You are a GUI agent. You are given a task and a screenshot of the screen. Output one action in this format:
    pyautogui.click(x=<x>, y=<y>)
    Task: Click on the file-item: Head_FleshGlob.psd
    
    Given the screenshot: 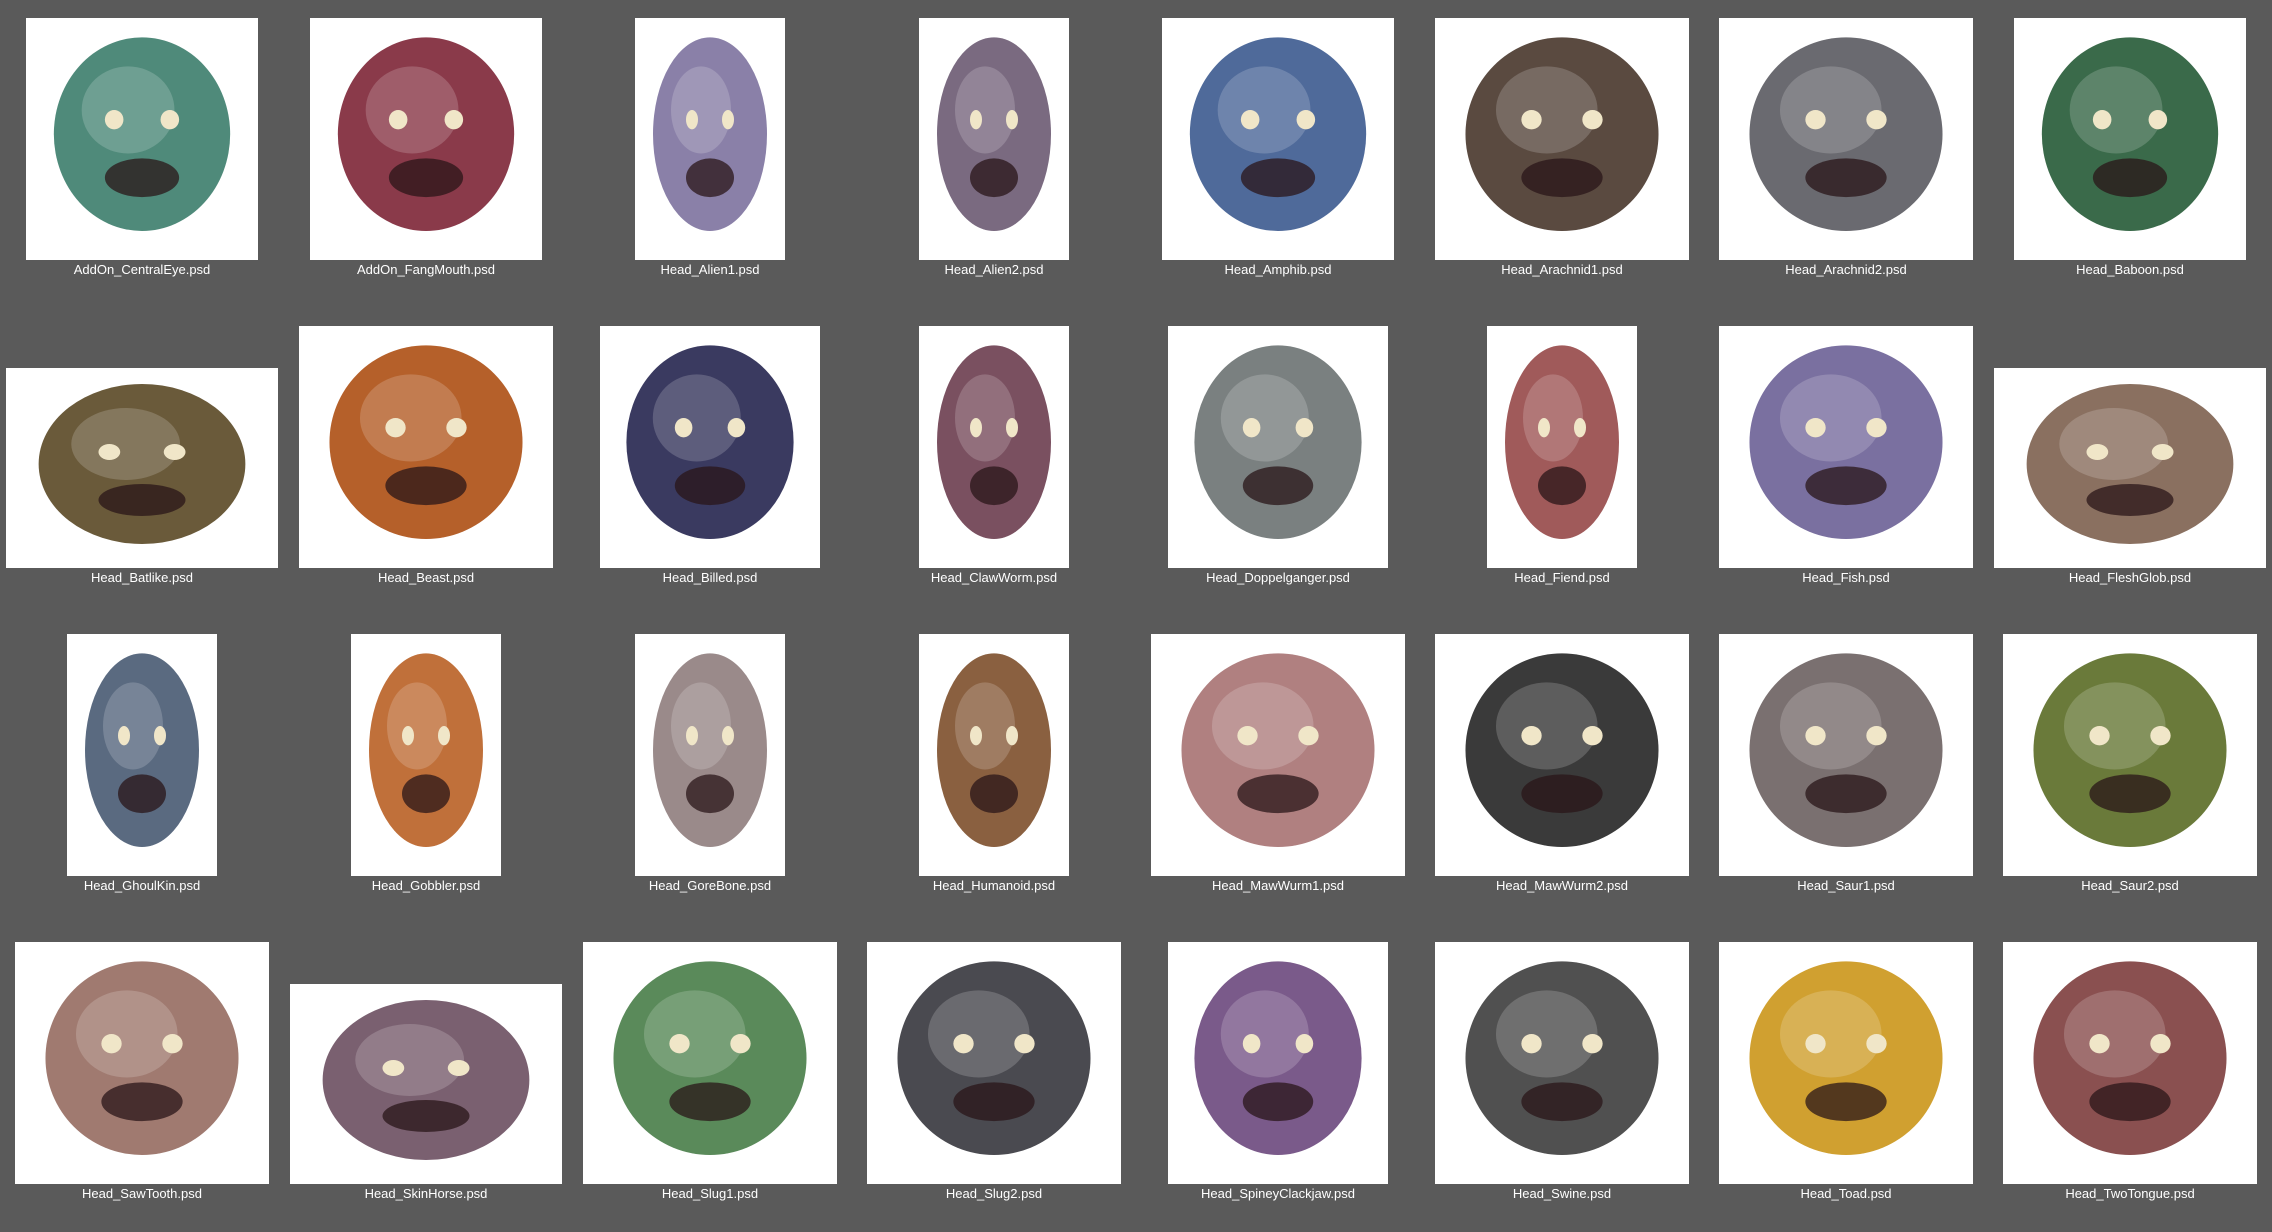 What is the action you would take?
    pyautogui.click(x=2130, y=462)
    